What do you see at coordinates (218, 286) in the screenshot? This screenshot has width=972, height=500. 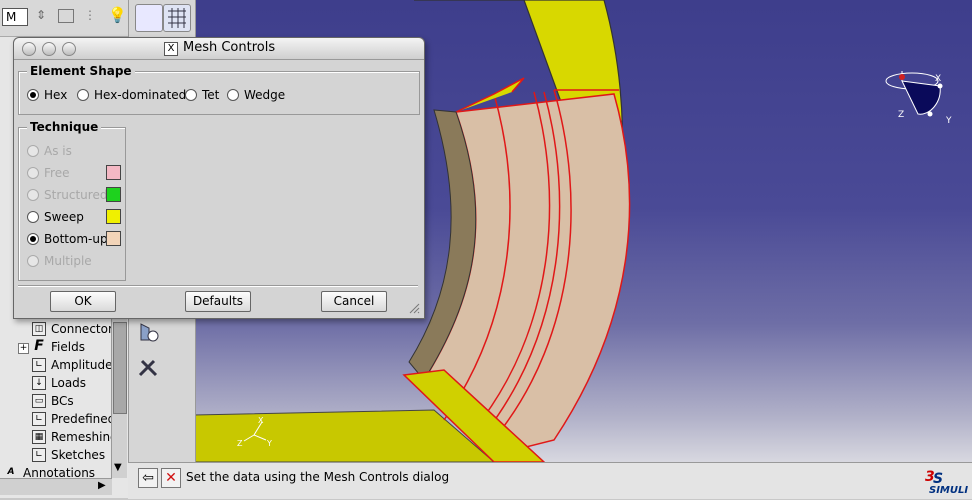 I see `dialog-separator` at bounding box center [218, 286].